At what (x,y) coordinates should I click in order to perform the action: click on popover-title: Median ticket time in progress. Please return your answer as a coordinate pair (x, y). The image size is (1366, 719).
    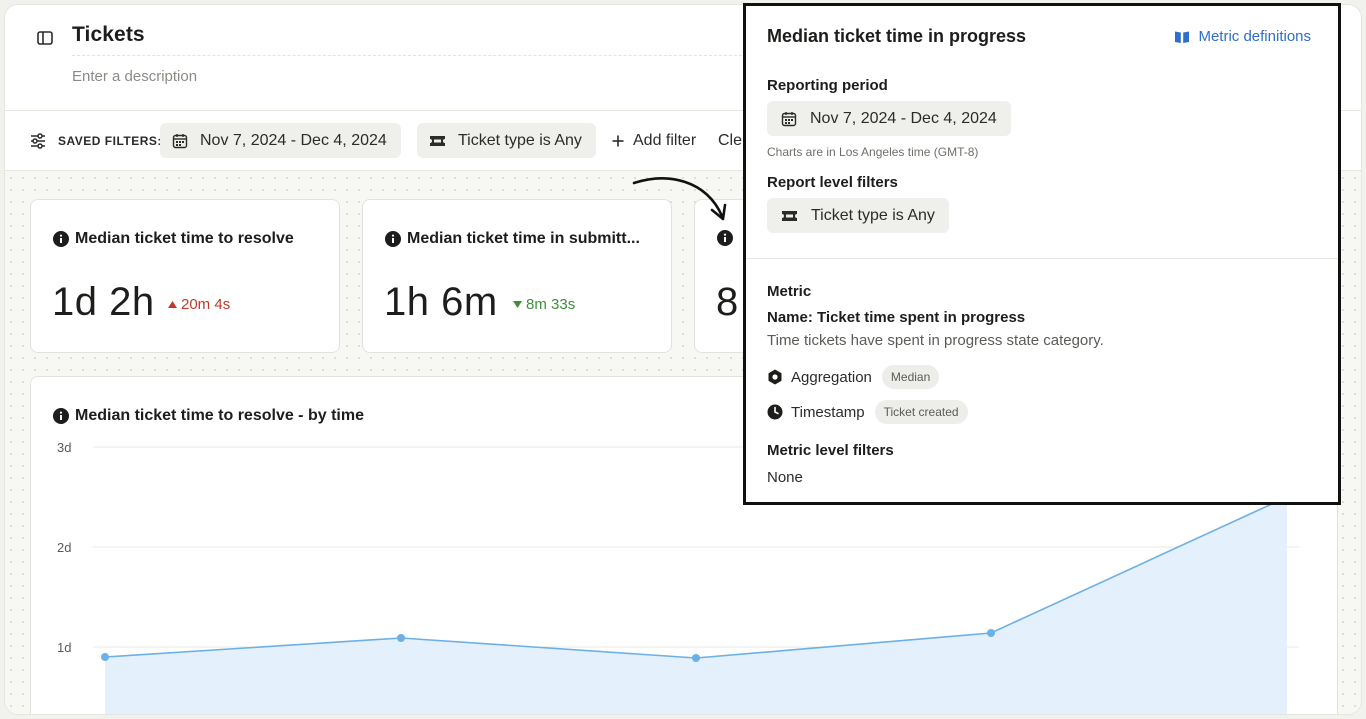
    Looking at the image, I should click on (897, 36).